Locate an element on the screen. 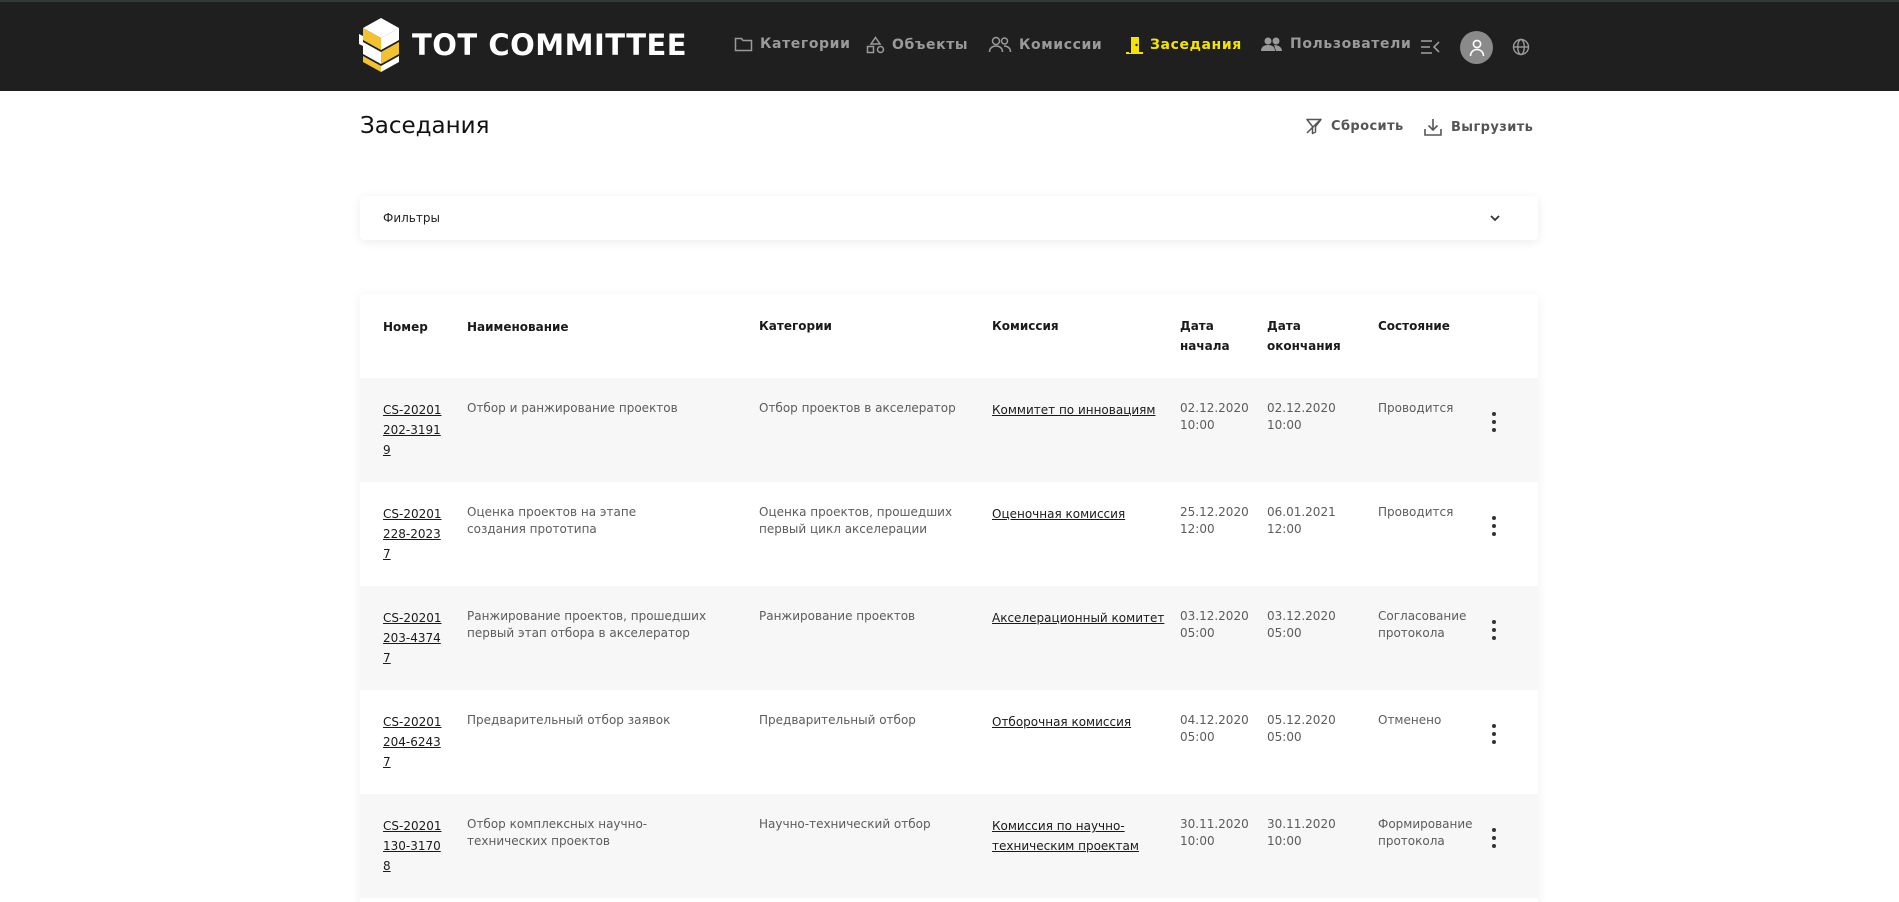 This screenshot has height=902, width=1899. meeting-number-link: CS-20201202-31919 is located at coordinates (415, 430).